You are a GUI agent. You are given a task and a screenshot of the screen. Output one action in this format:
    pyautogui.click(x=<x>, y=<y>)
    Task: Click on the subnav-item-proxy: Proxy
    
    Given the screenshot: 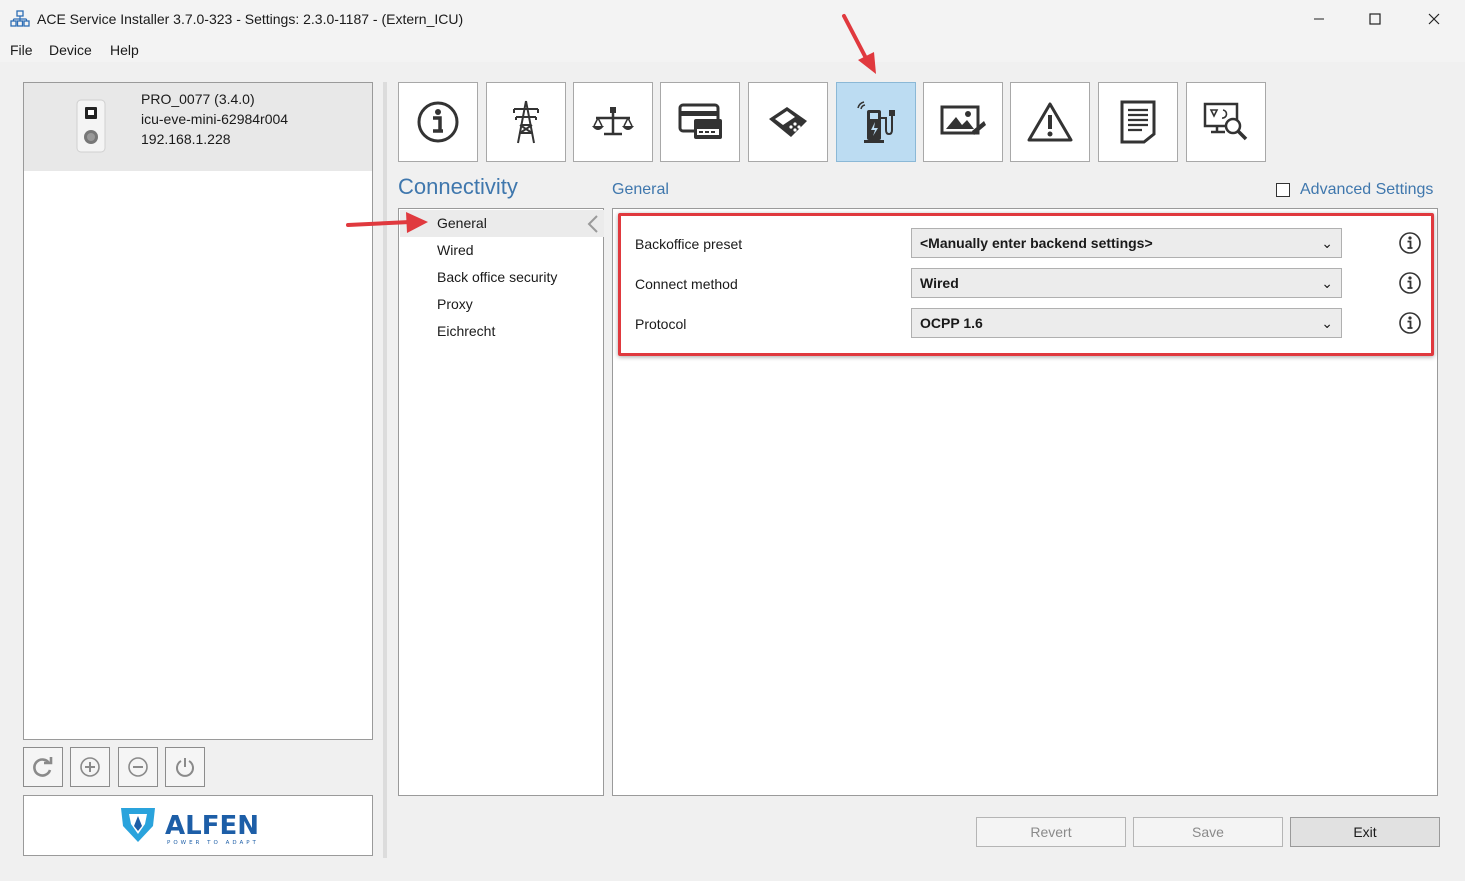 What is the action you would take?
    pyautogui.click(x=502, y=304)
    